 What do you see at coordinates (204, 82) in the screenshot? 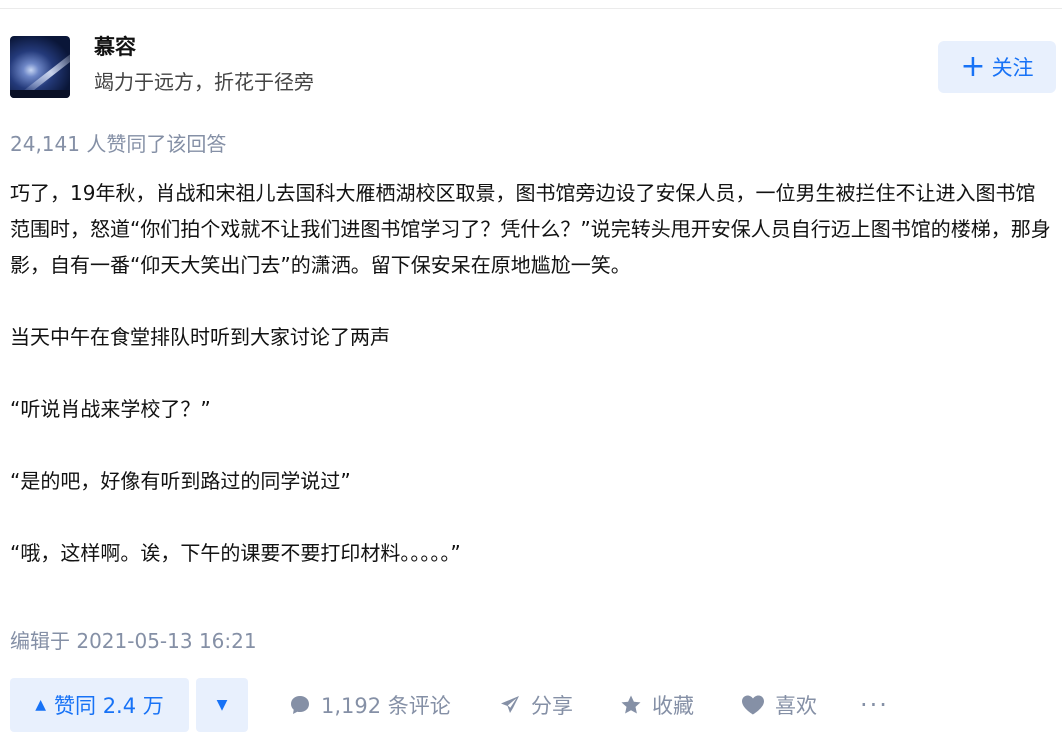
I see `author-bio: 竭力于远方，折花于径旁` at bounding box center [204, 82].